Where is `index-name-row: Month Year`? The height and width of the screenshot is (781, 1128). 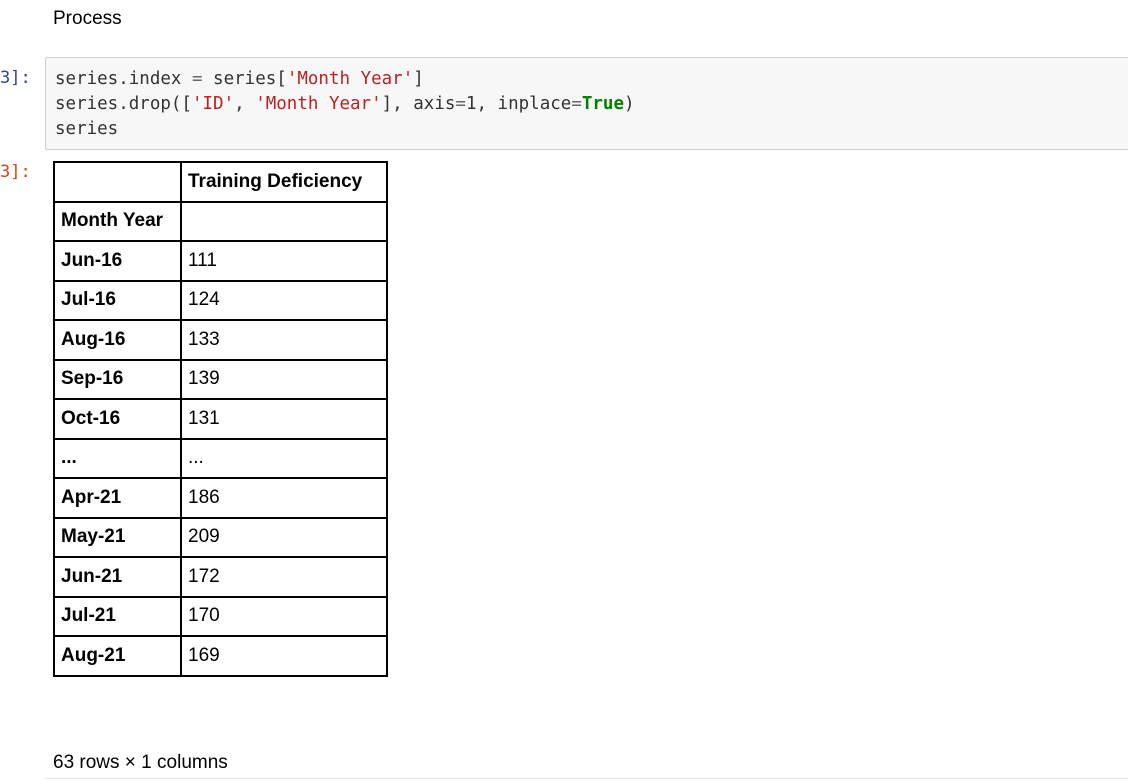 index-name-row: Month Year is located at coordinates (220, 221).